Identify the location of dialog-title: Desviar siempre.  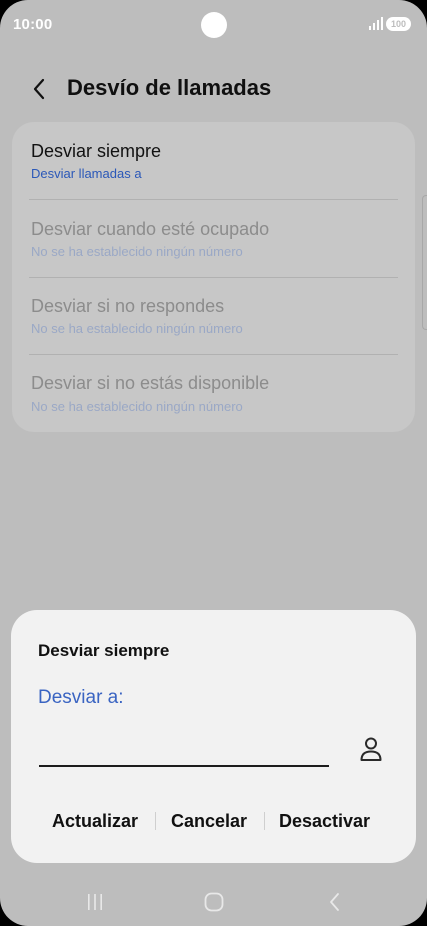
(104, 650).